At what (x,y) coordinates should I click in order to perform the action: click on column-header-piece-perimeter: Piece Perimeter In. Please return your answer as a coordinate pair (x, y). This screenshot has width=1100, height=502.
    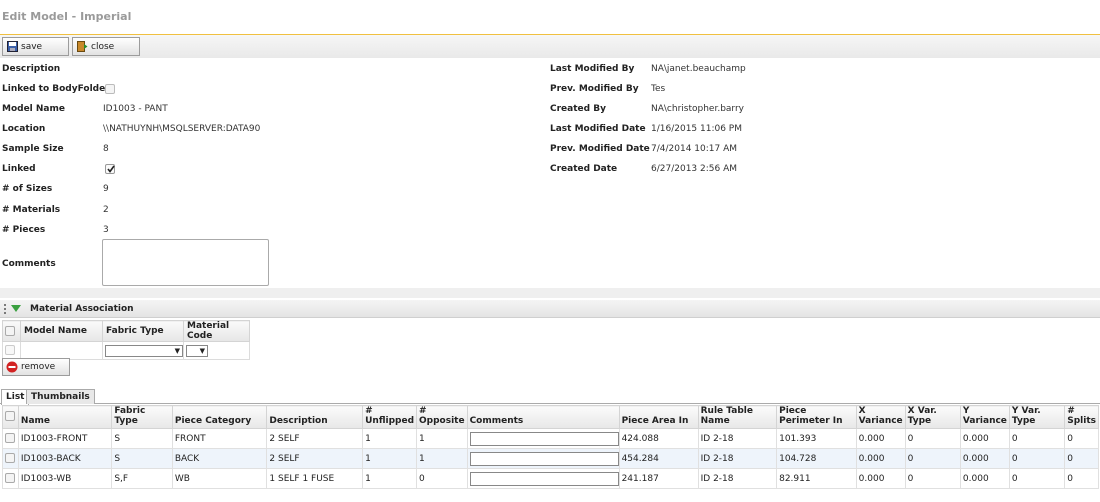
    Looking at the image, I should click on (816, 417).